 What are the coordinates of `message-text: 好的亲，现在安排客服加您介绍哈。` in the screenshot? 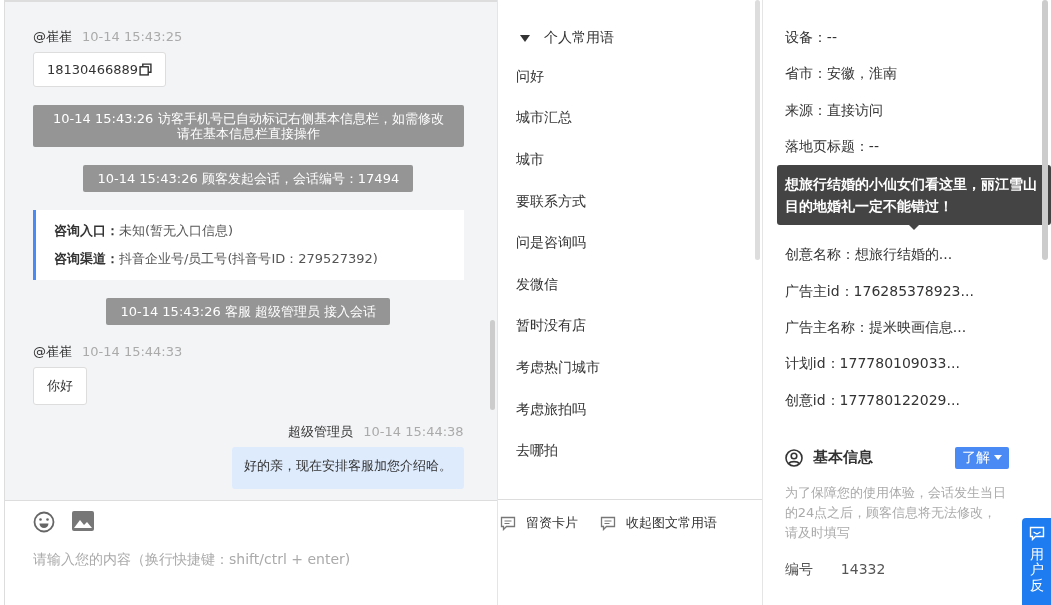 It's located at (347, 465).